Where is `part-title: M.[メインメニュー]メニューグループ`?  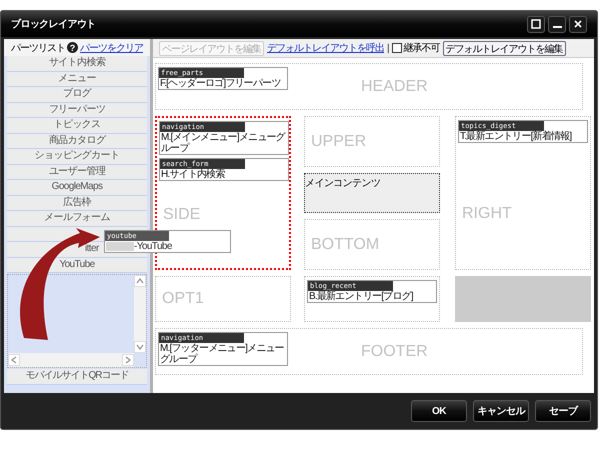 part-title: M.[メインメニュー]メニューグループ is located at coordinates (223, 143).